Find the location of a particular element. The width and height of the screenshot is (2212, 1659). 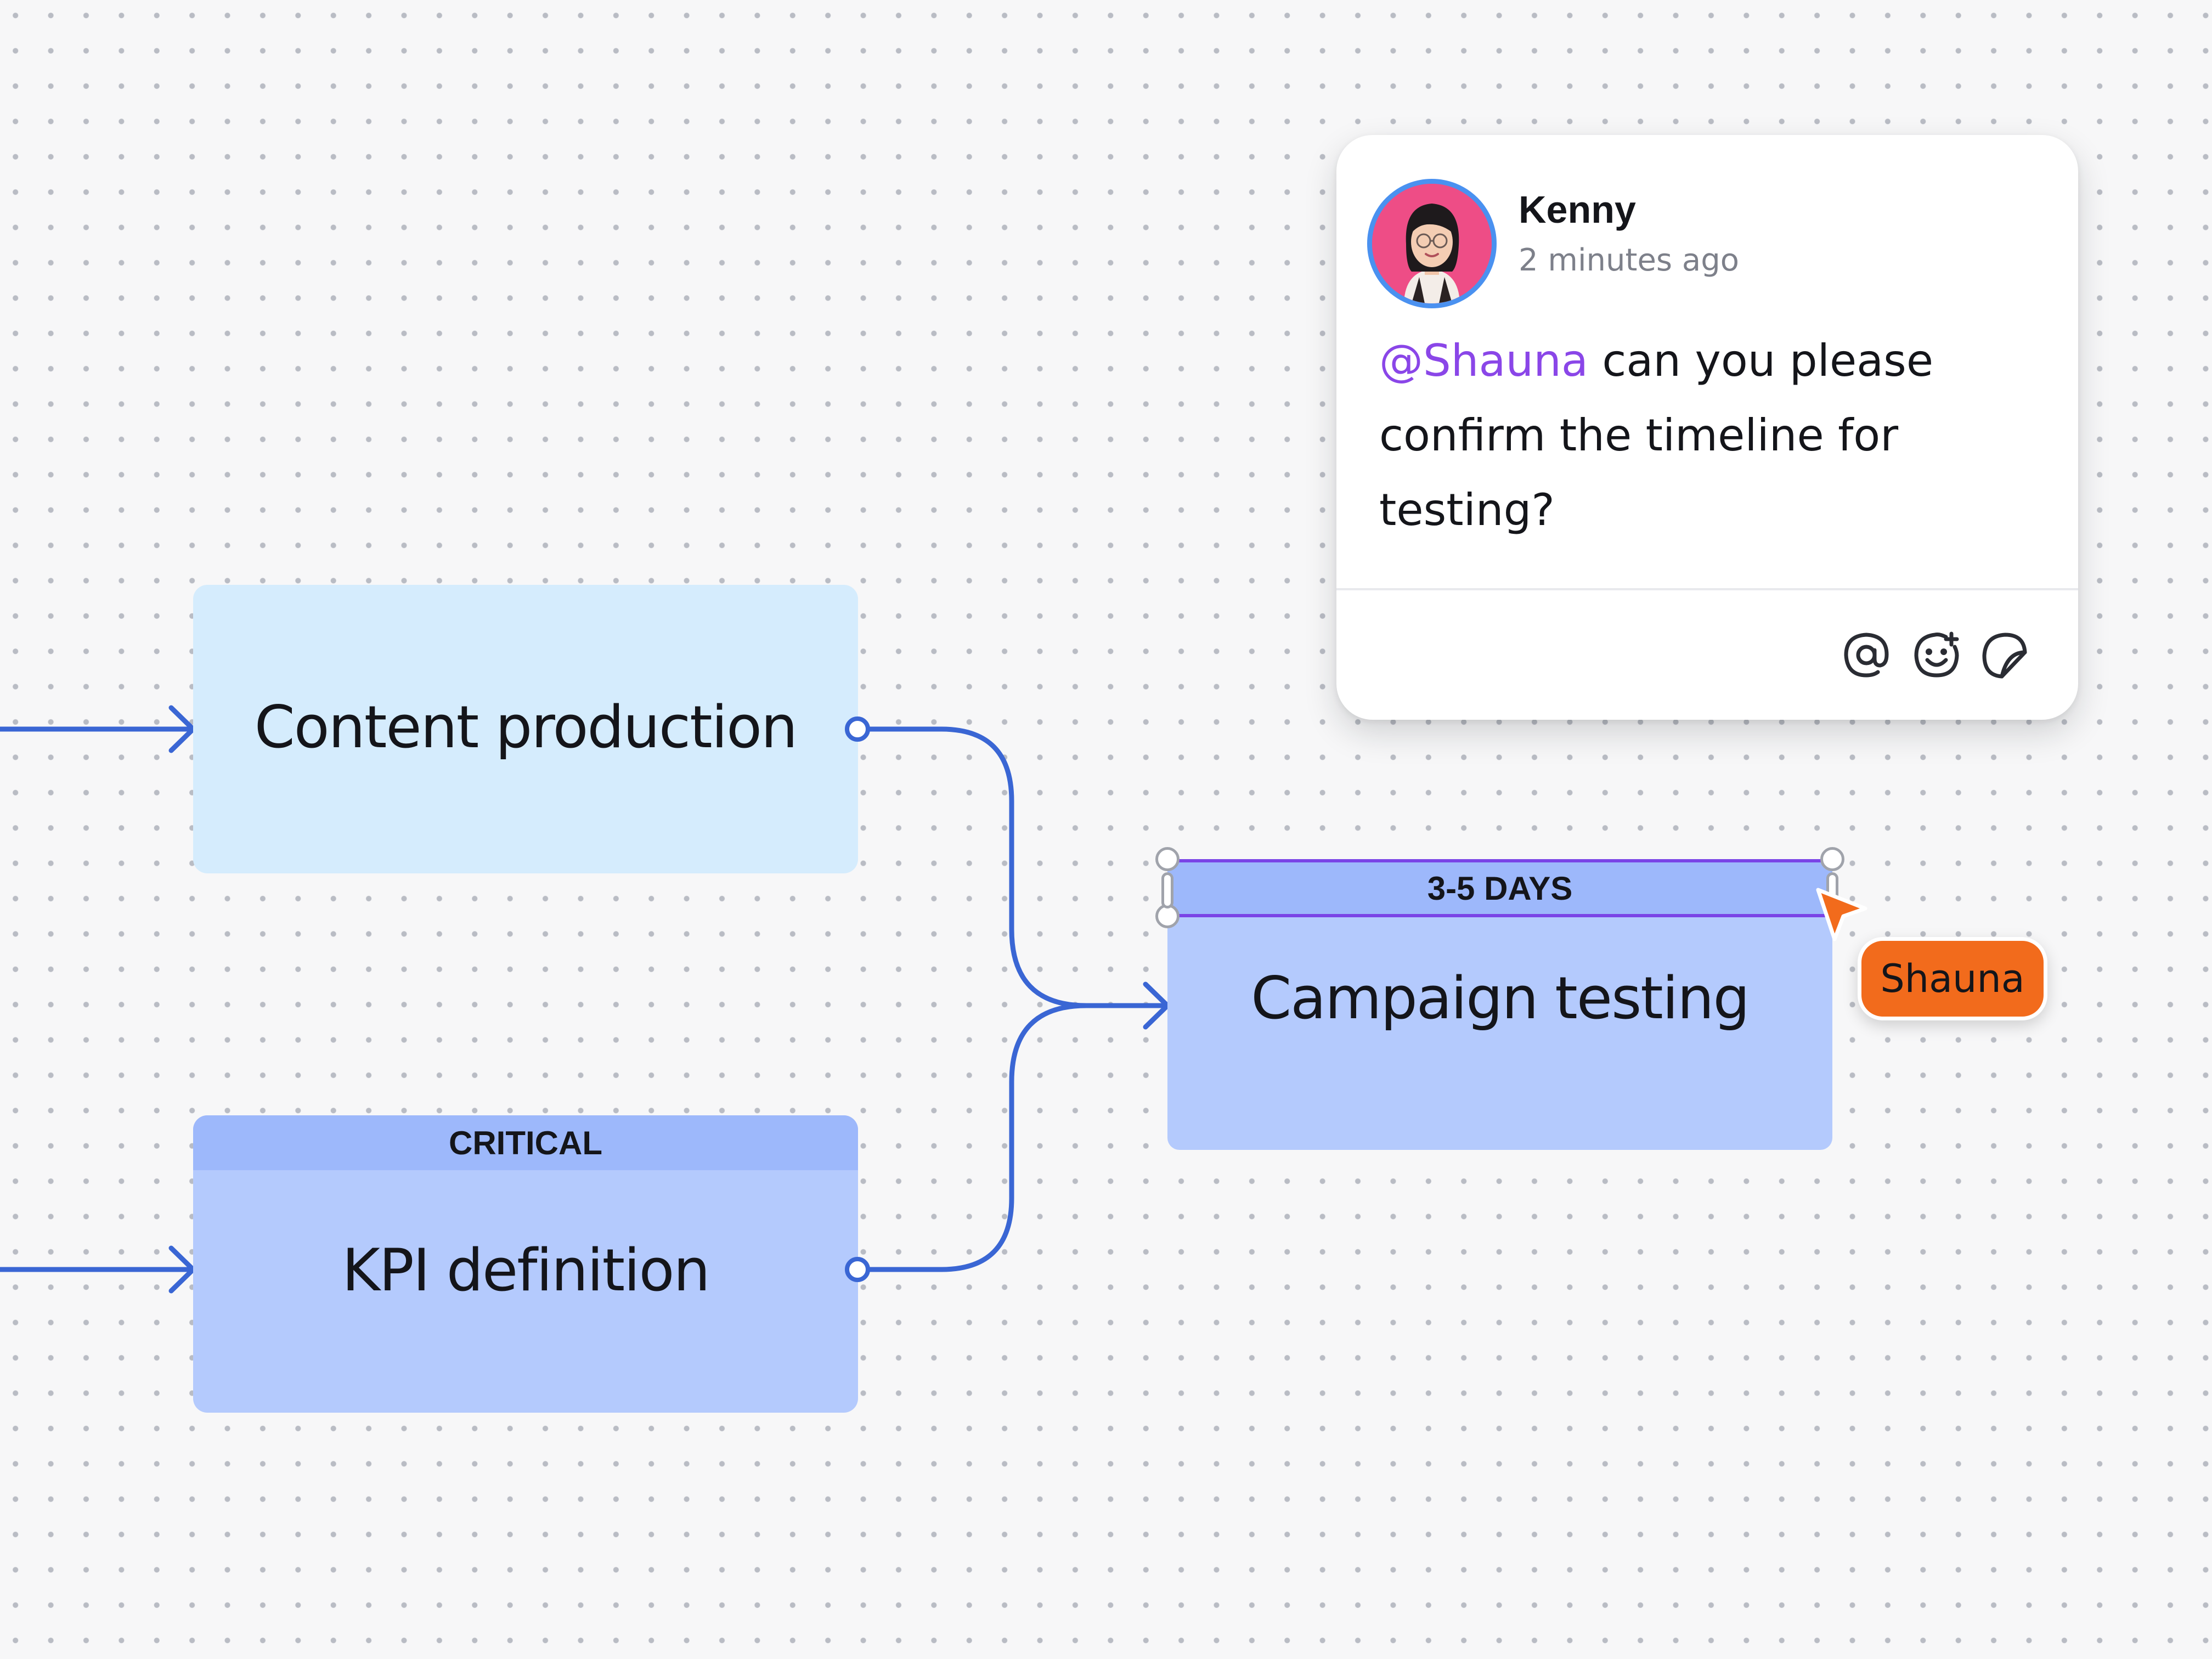

content-production-node: Content production is located at coordinates (525, 729).